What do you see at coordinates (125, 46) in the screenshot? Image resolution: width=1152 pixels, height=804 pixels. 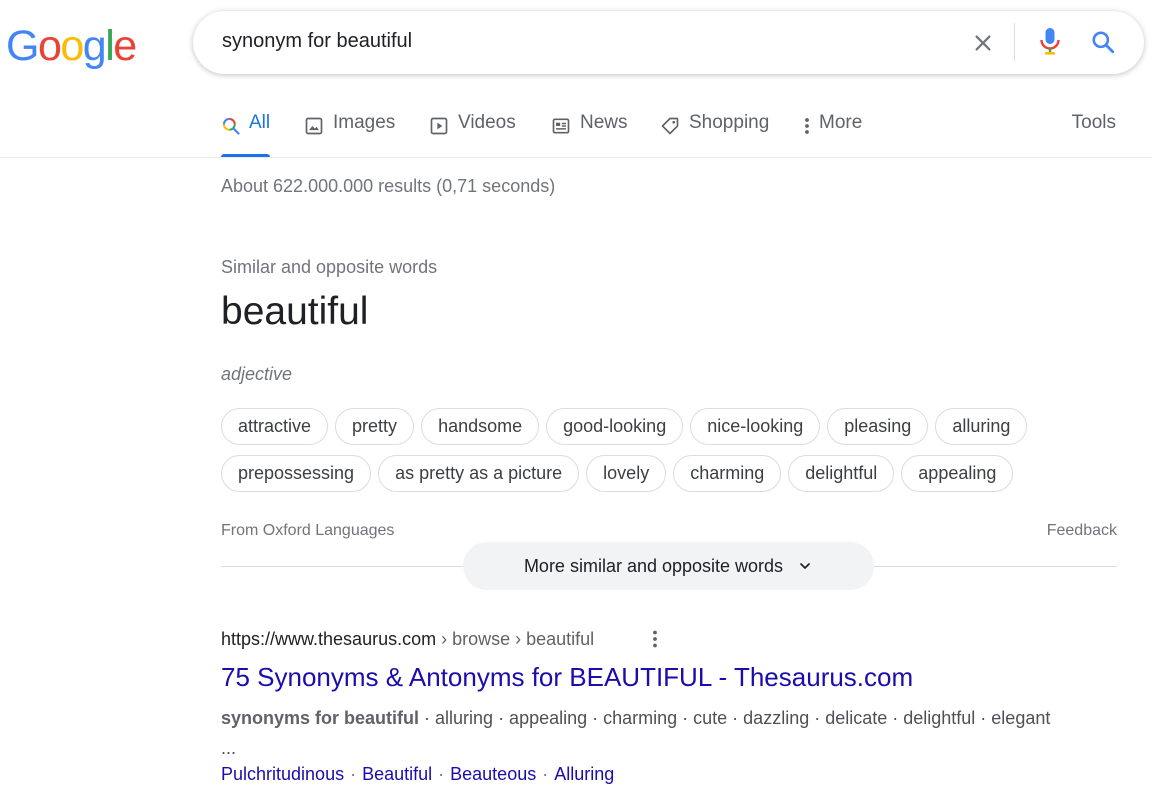 I see `logo-letter: e` at bounding box center [125, 46].